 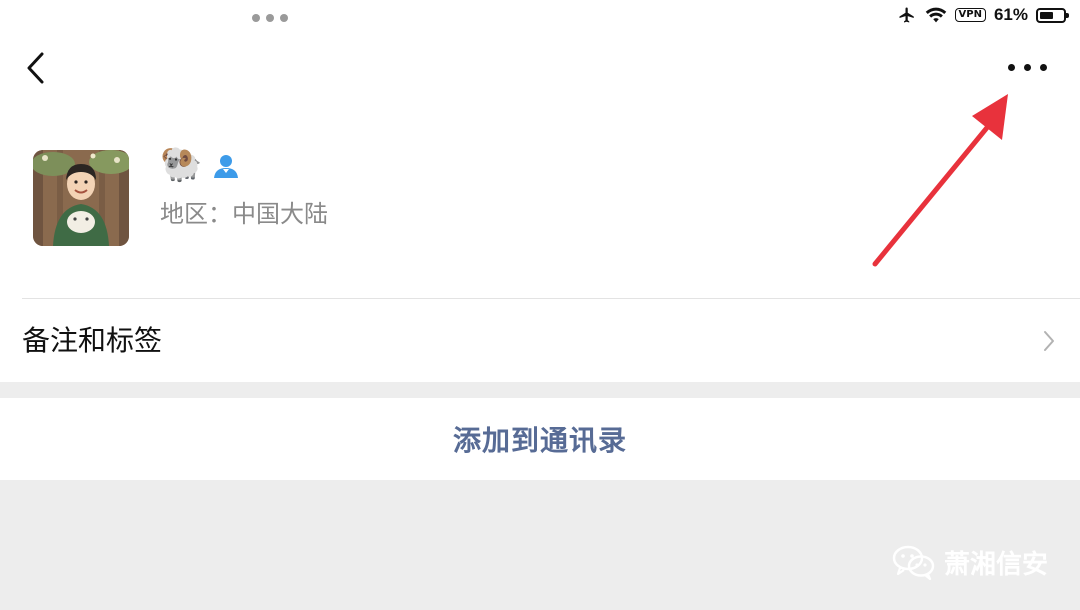 I want to click on battery-percentage: 61%, so click(x=1010, y=14).